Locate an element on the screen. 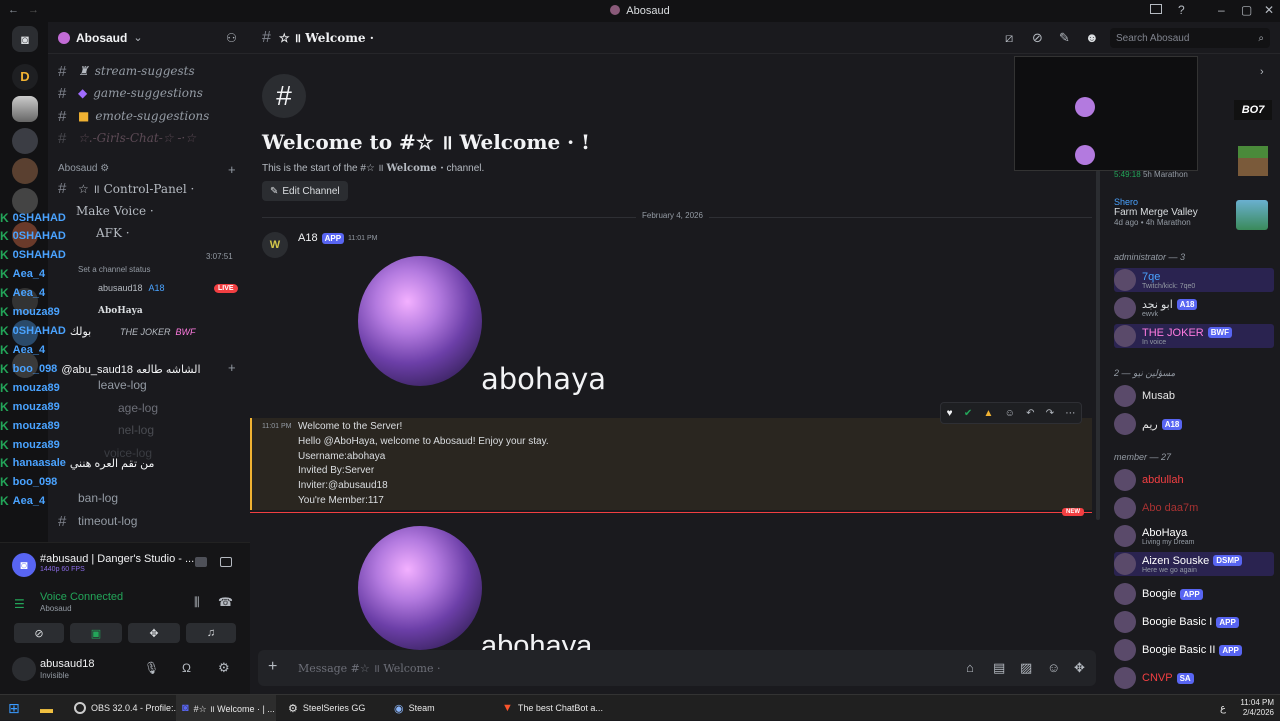  gear-icon: ⚙ is located at coordinates (224, 668).